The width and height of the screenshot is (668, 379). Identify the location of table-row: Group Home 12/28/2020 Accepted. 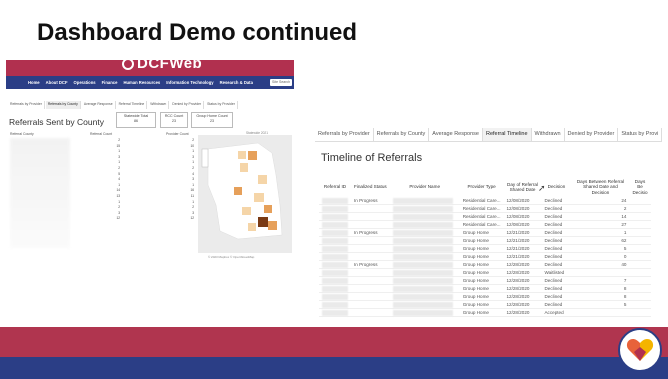
(485, 312).